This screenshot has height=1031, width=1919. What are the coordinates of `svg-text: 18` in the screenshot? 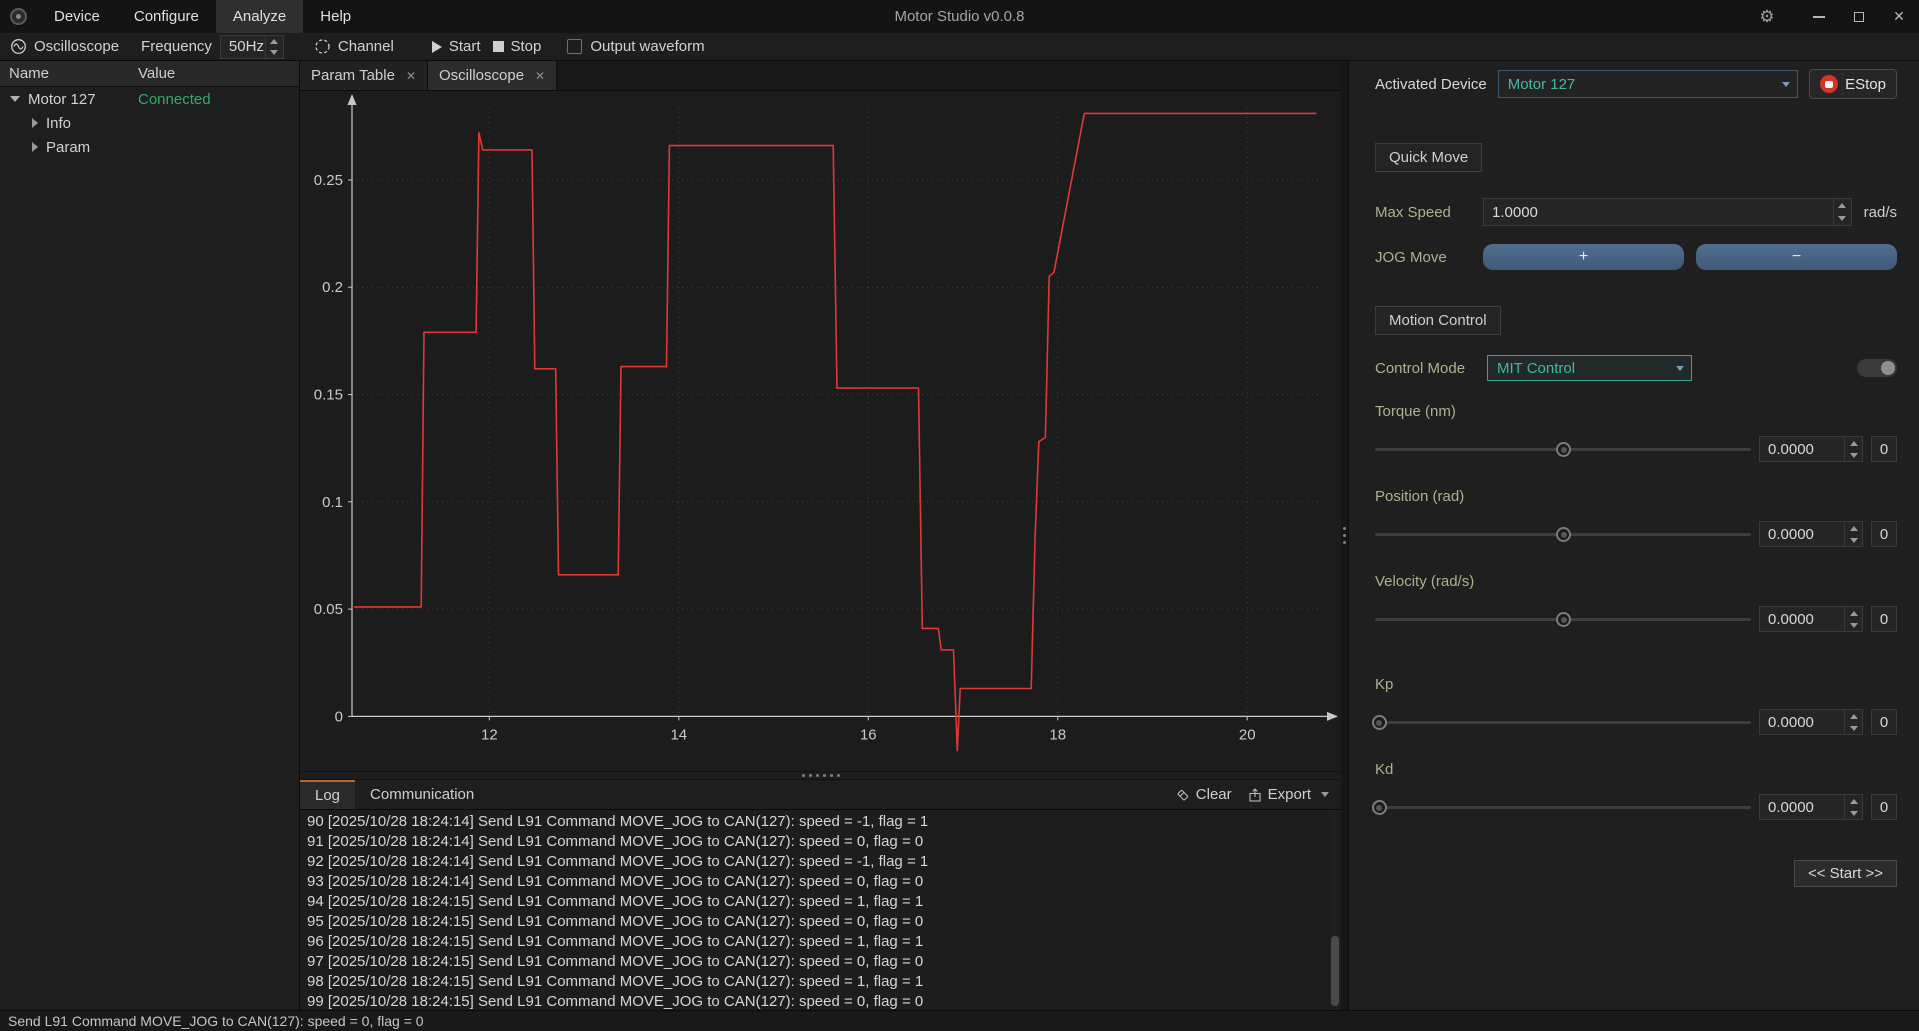 It's located at (1057, 734).